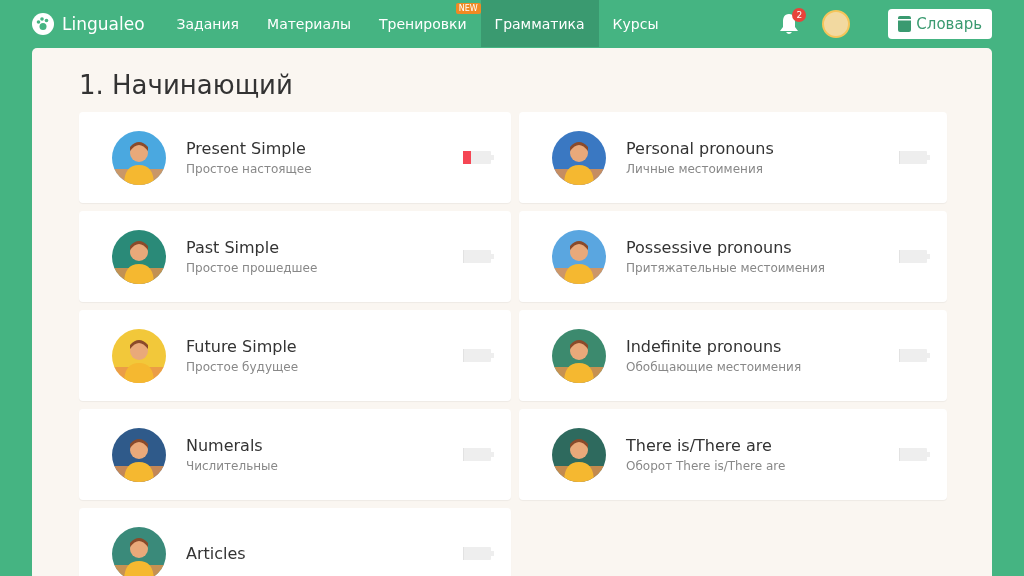 Image resolution: width=1024 pixels, height=576 pixels. I want to click on topic-subtitle: Простое будущее, so click(243, 367).